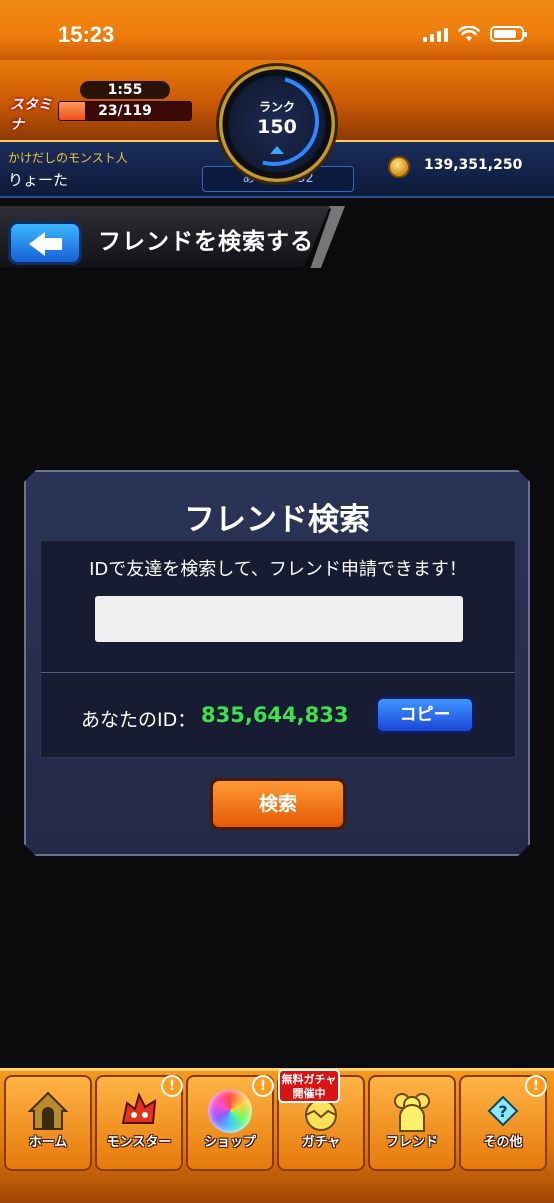  I want to click on stamina-label: スタミナ, so click(31, 115).